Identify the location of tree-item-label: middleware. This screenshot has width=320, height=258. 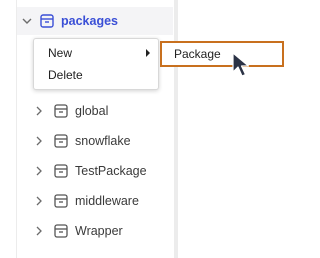
(107, 201).